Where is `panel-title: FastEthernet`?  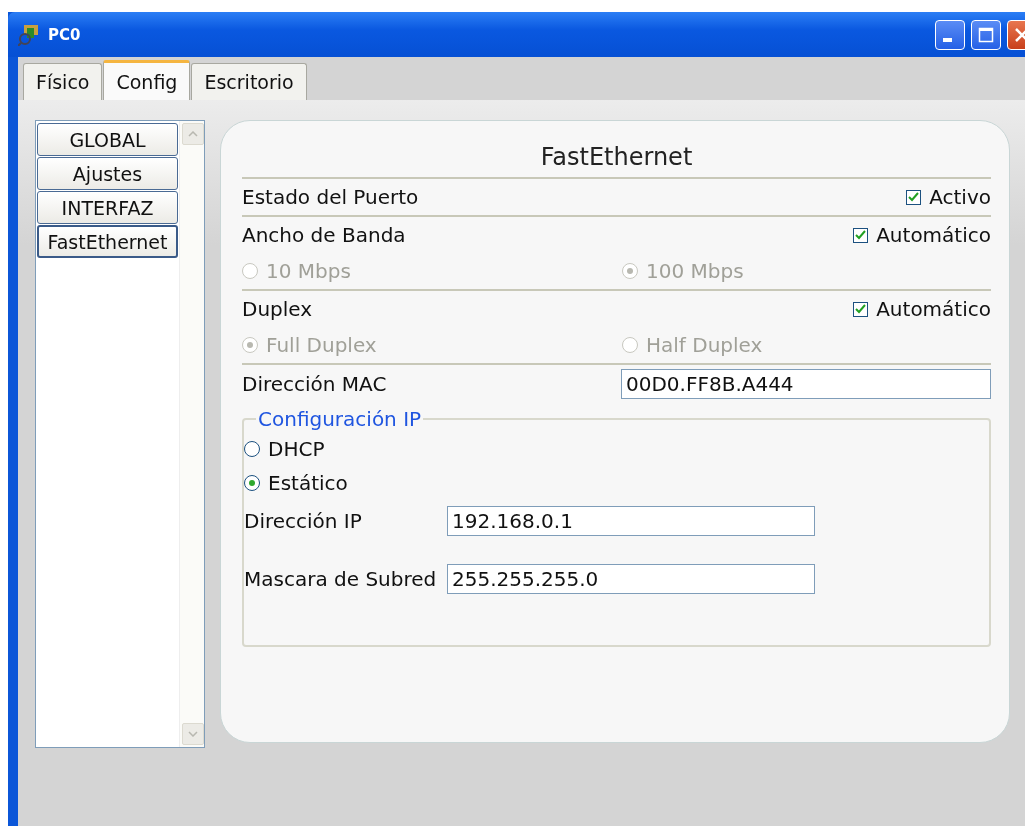 panel-title: FastEthernet is located at coordinates (616, 157).